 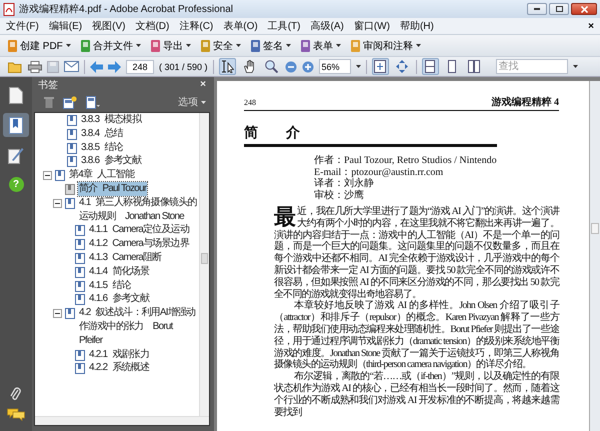 I want to click on menu-item: 编辑(E), so click(x=65, y=26).